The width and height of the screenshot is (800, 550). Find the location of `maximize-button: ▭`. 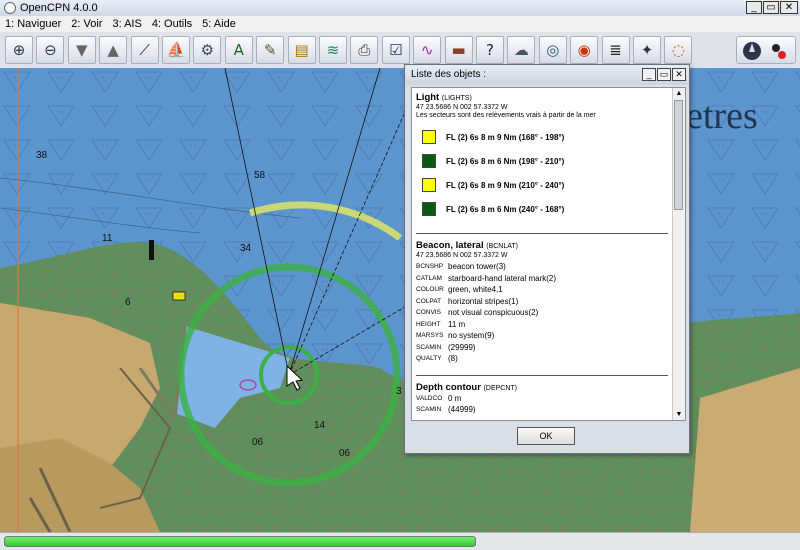

maximize-button: ▭ is located at coordinates (771, 7).